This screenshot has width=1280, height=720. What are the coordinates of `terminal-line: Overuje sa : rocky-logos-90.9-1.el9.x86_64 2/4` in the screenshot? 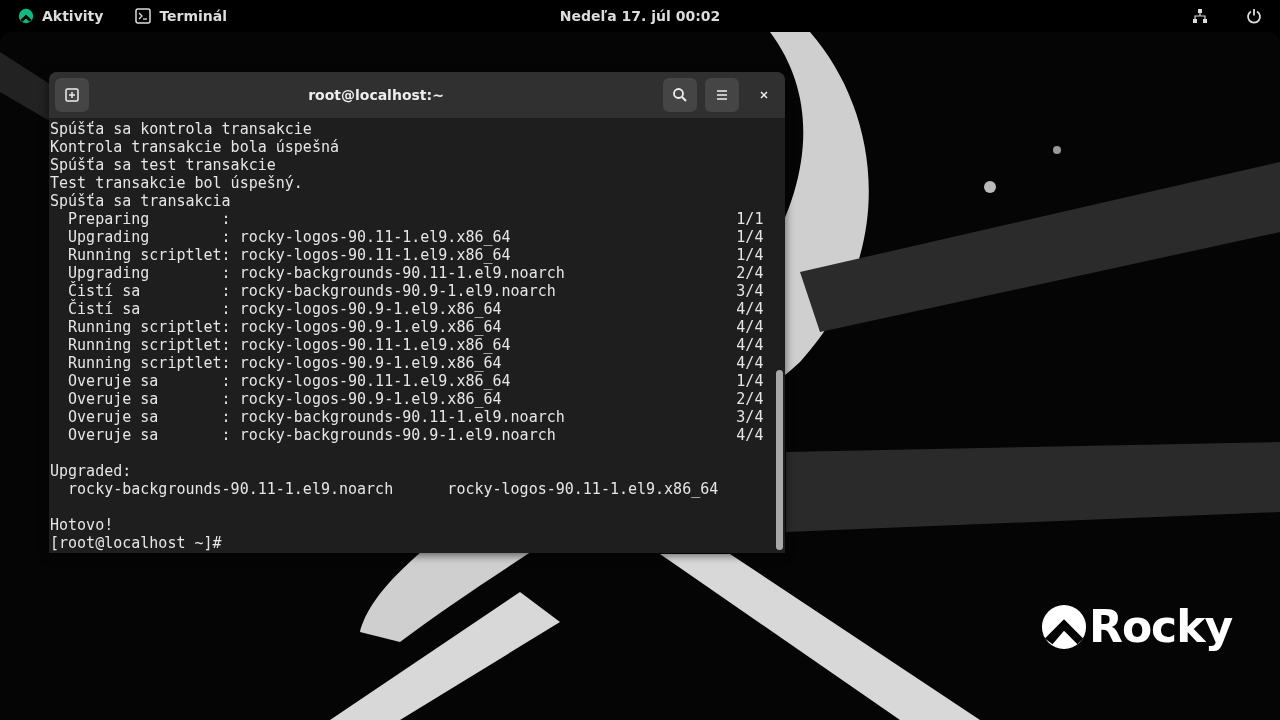 It's located at (415, 399).